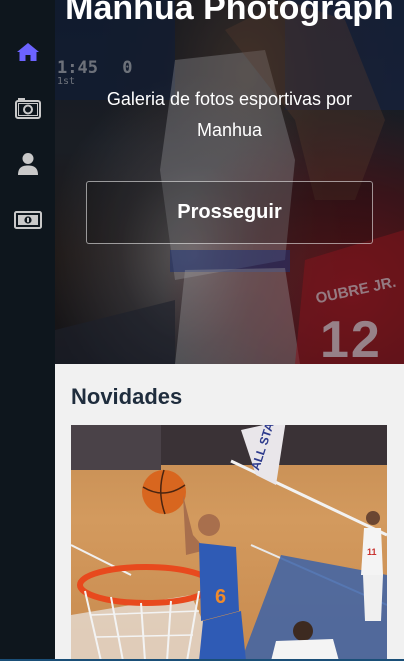 The width and height of the screenshot is (404, 661). Describe the element at coordinates (229, 212) in the screenshot. I see `proceed-button: Prosseguir` at that location.